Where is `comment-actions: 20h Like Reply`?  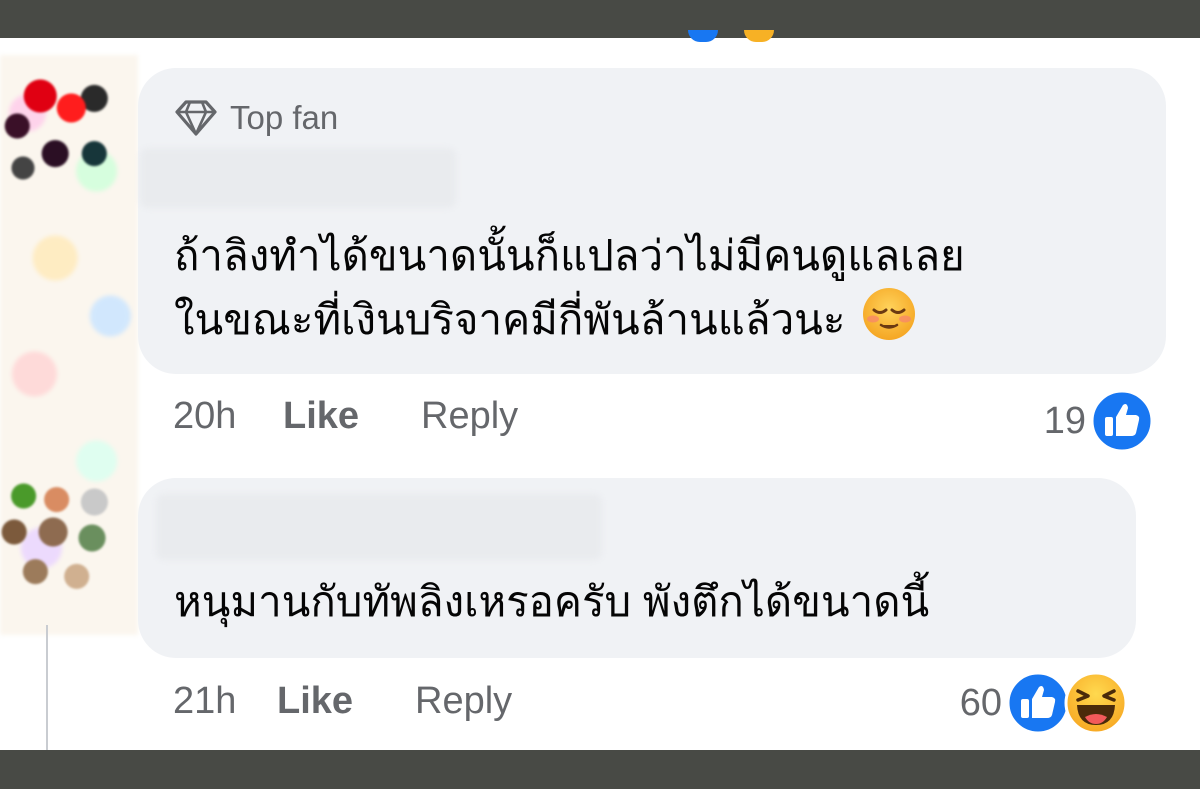
comment-actions: 20h Like Reply is located at coordinates (345, 416).